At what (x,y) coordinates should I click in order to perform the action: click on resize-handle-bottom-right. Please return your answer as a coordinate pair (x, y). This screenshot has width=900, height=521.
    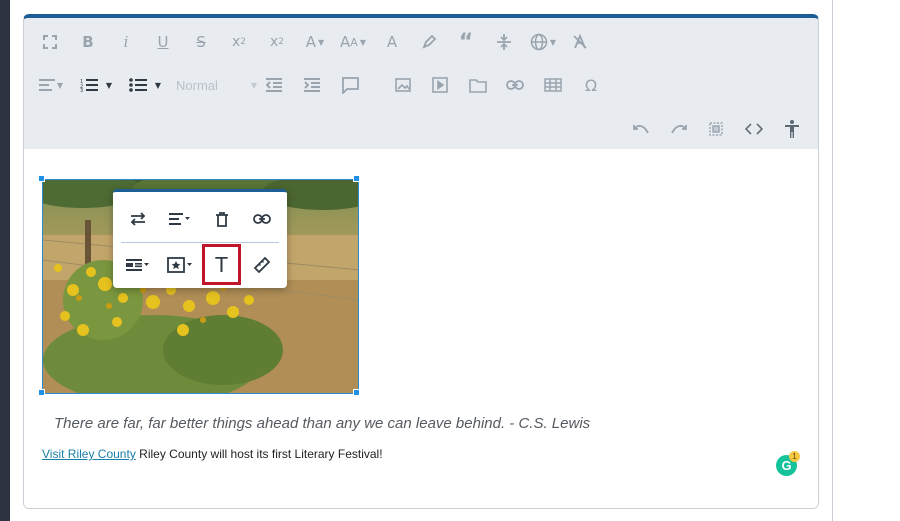
    Looking at the image, I should click on (356, 392).